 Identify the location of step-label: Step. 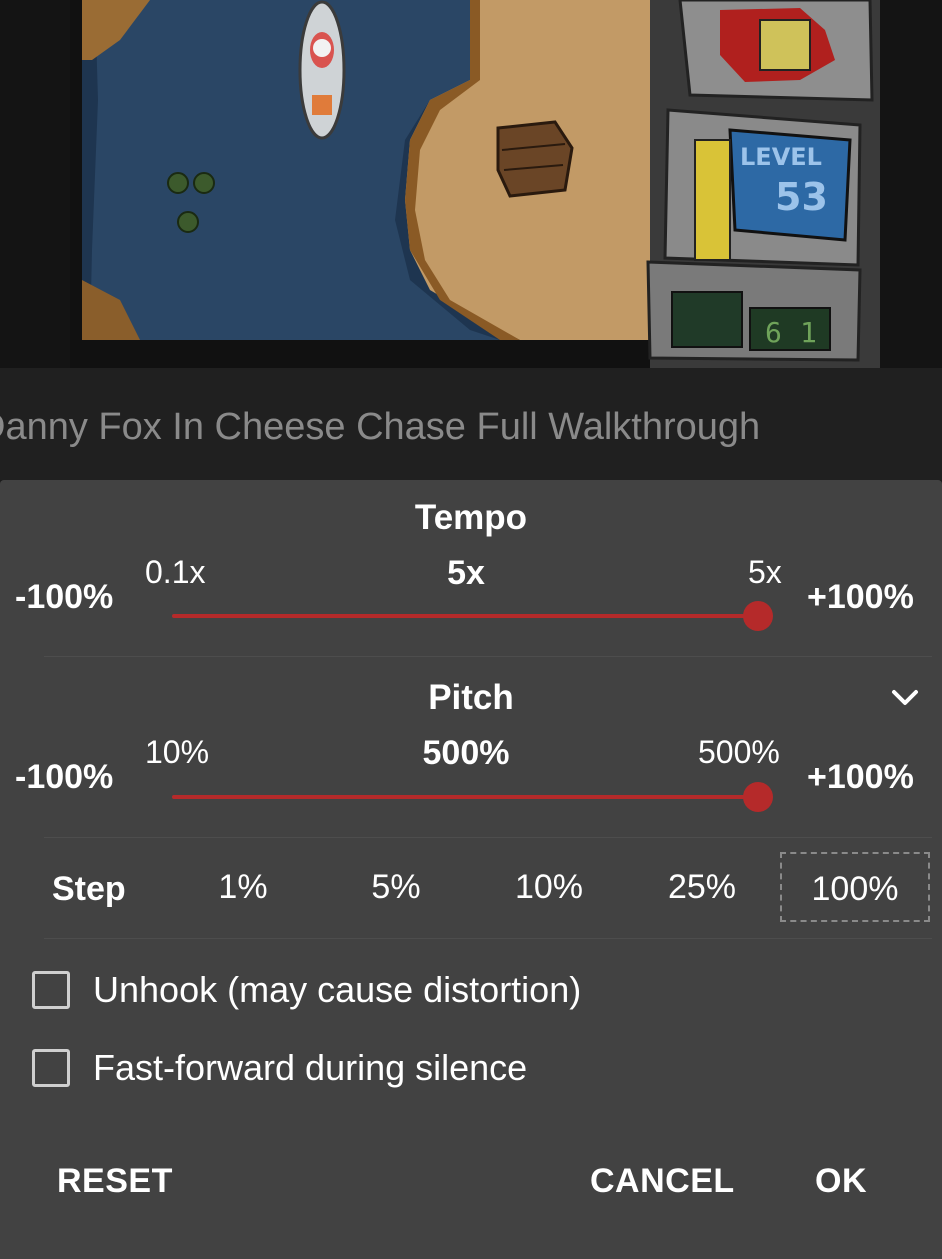
(89, 889).